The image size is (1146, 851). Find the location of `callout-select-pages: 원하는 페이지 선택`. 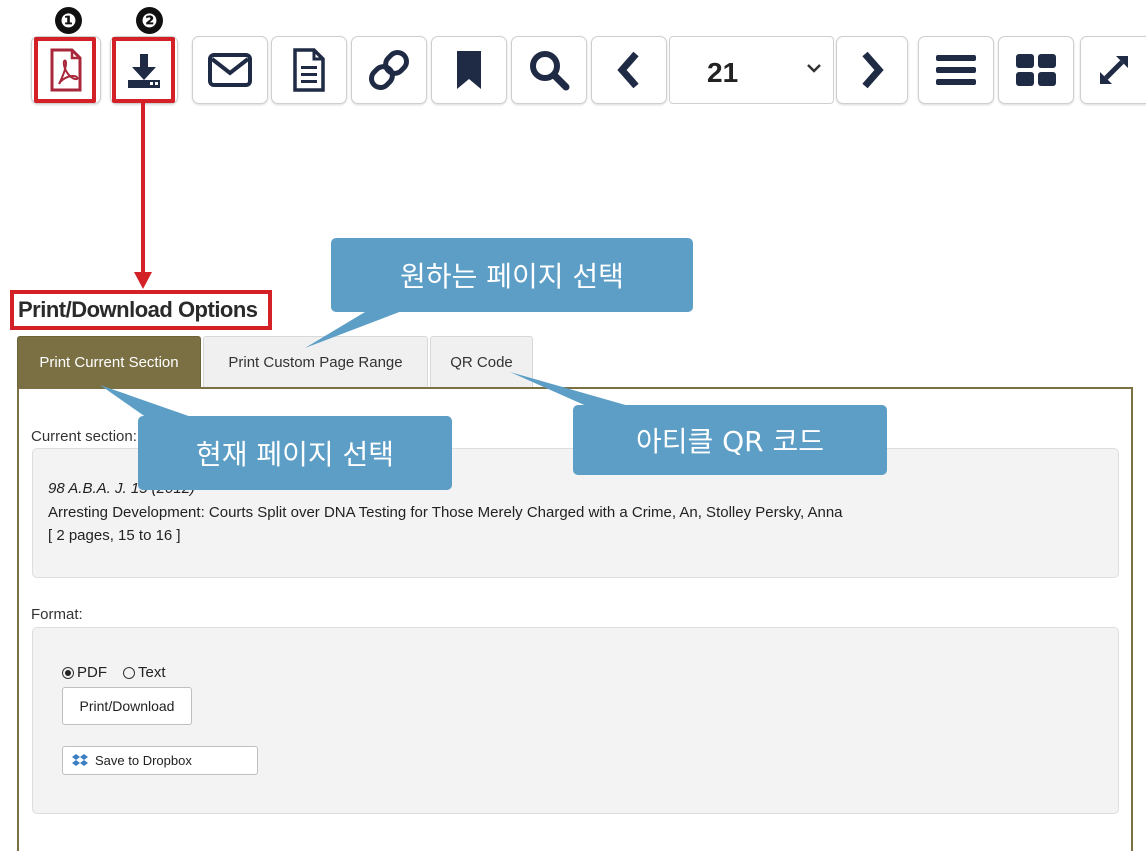

callout-select-pages: 원하는 페이지 선택 is located at coordinates (512, 275).